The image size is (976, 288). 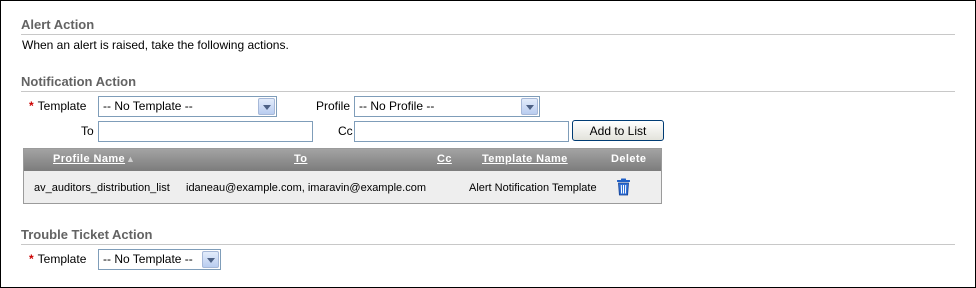 I want to click on row-profile-name: av_auditors_distribution_list, so click(x=102, y=188).